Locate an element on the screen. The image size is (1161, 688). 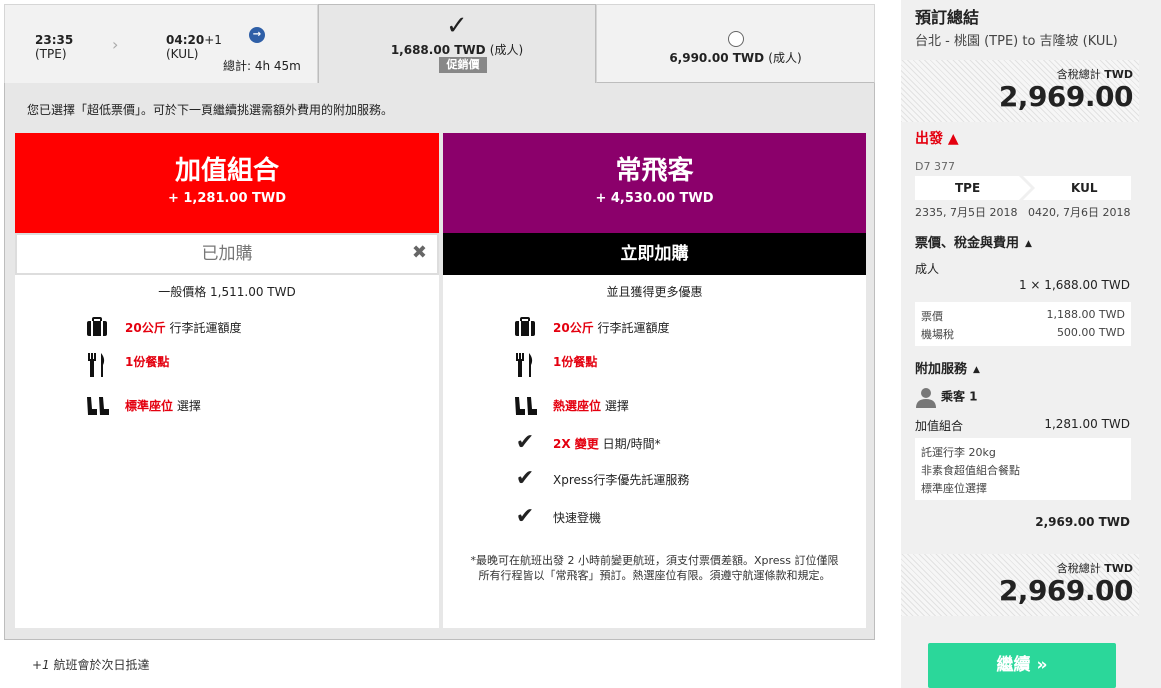
departure-datetime: 2335, 7月5日 2018 is located at coordinates (966, 212).